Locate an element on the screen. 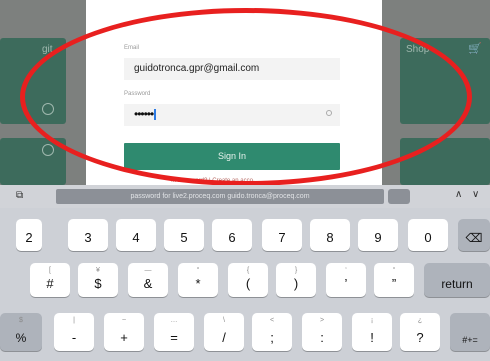 Image resolution: width=490 pixels, height=361 pixels. key-3: 3 is located at coordinates (88, 235).